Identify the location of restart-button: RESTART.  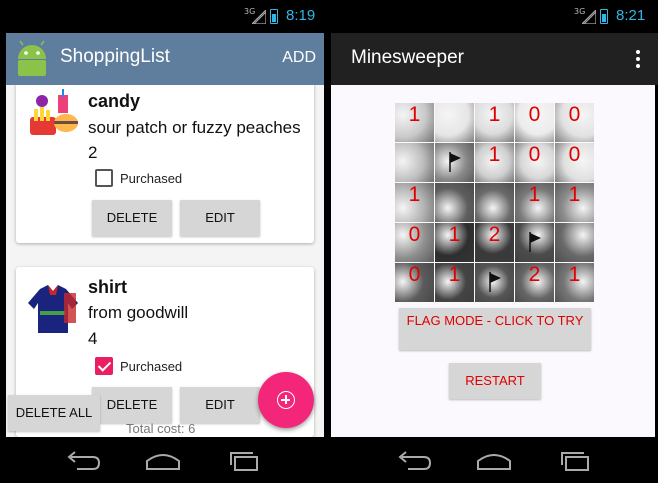
(495, 381).